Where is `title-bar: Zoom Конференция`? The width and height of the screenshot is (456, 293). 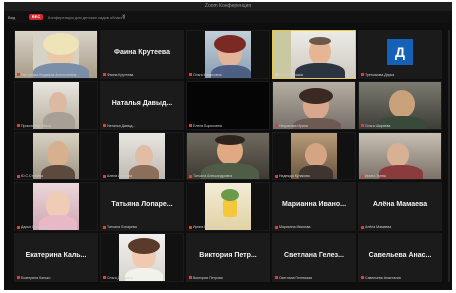 title-bar: Zoom Конференция is located at coordinates (228, 6).